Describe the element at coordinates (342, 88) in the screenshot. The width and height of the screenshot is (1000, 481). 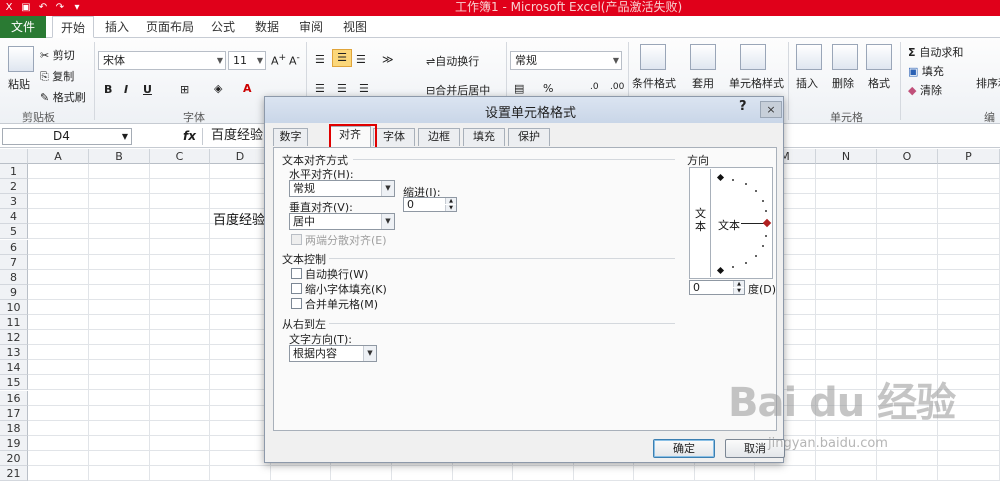
I see `align-center-icon: ☰` at that location.